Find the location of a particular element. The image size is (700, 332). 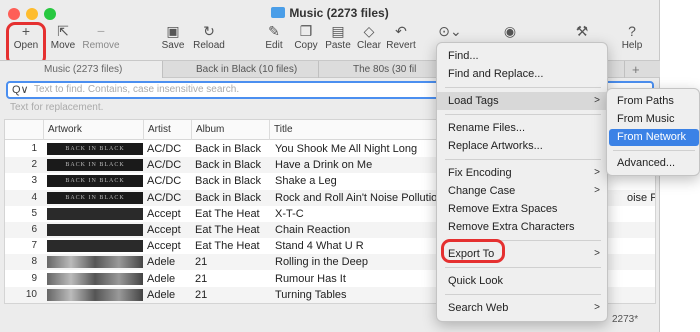

column-header-artwork: Artwork is located at coordinates (93, 130).